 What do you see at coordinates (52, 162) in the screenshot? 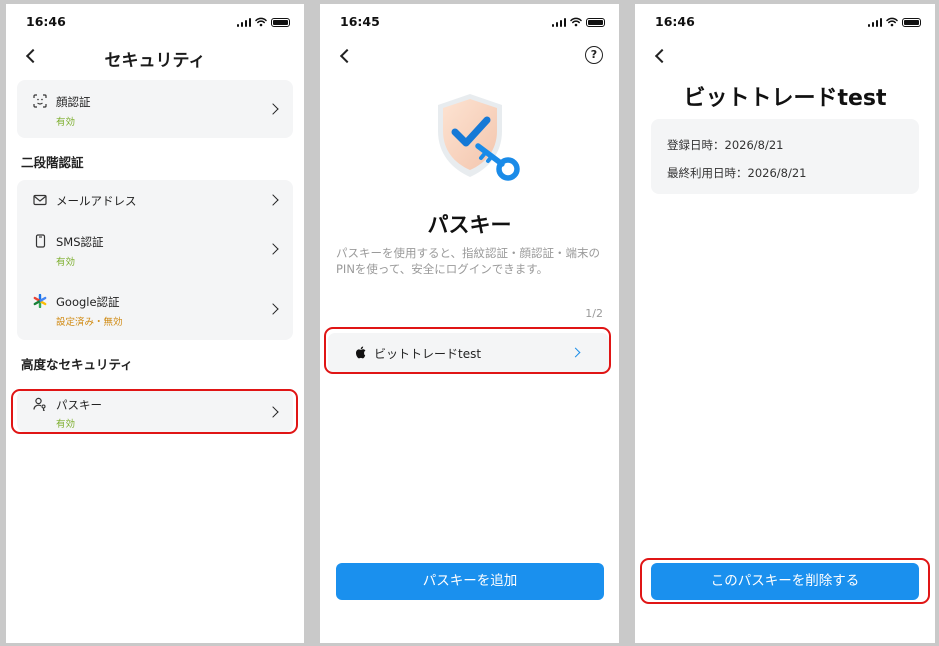
I see `section-2fa-heading: 二段階認証` at bounding box center [52, 162].